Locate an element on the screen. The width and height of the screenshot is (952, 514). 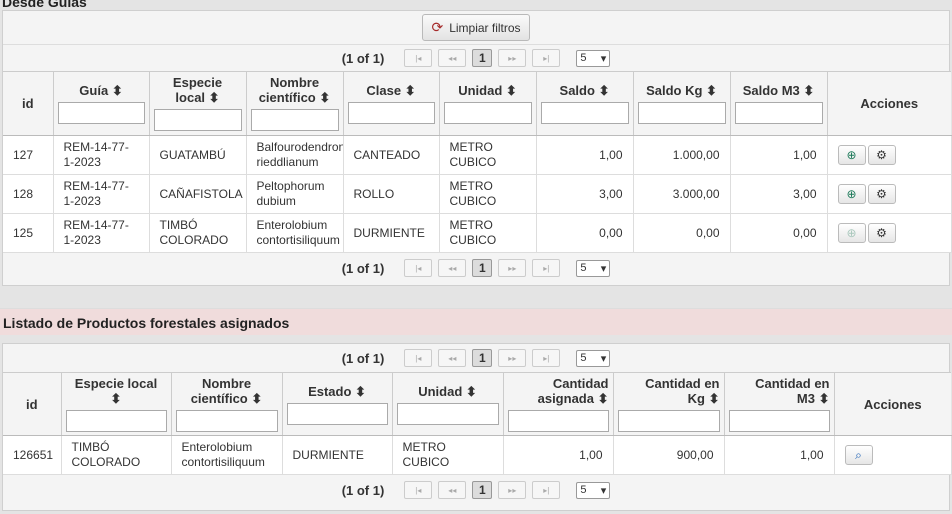
filter-guia-input is located at coordinates (101, 113).